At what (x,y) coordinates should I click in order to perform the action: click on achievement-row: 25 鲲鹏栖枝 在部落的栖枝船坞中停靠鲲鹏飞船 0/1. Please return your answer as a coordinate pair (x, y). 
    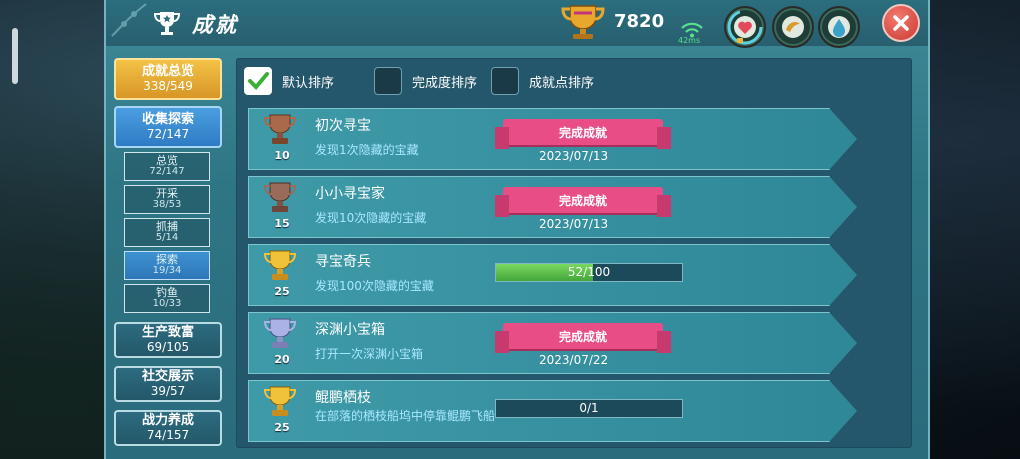
    Looking at the image, I should click on (552, 411).